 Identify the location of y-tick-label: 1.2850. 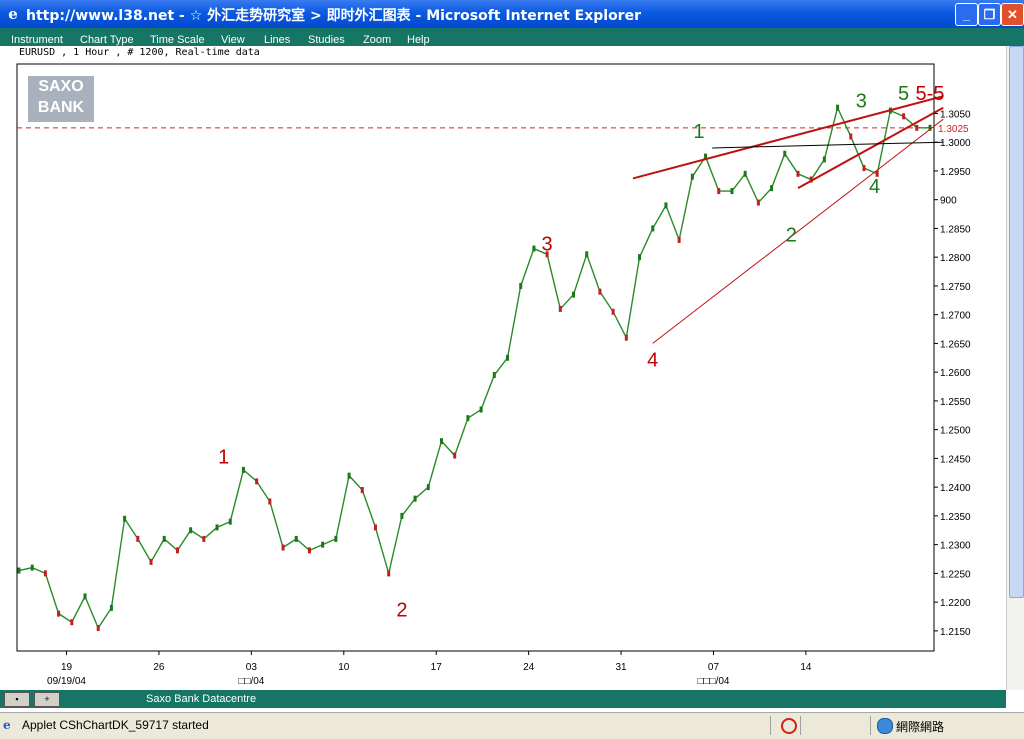
(955, 229).